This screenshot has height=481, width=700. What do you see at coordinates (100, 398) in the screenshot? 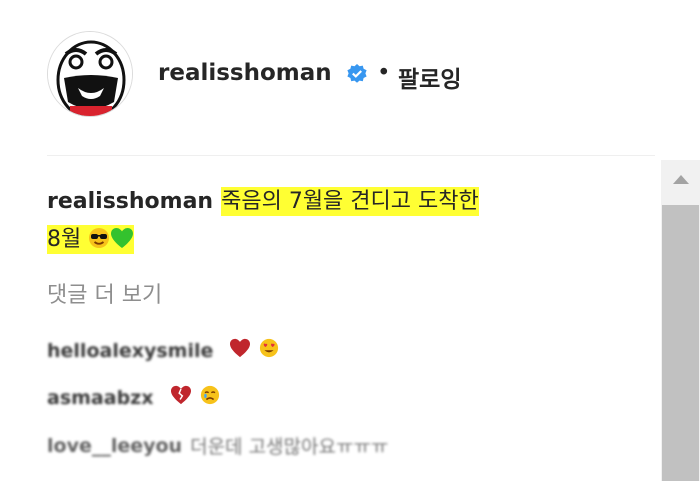
I see `comment-username: asmaabzx` at bounding box center [100, 398].